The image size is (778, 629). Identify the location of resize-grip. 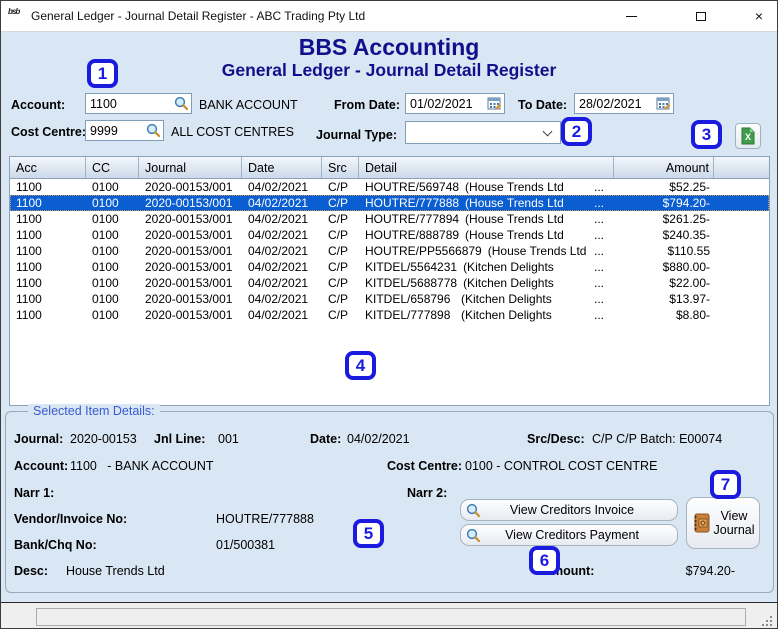
(765, 619).